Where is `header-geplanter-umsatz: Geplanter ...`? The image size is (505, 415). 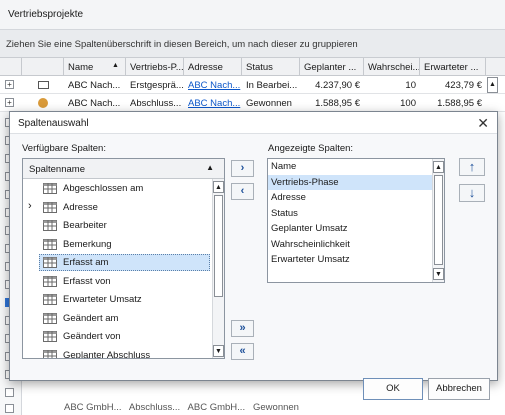 header-geplanter-umsatz: Geplanter ... is located at coordinates (332, 67).